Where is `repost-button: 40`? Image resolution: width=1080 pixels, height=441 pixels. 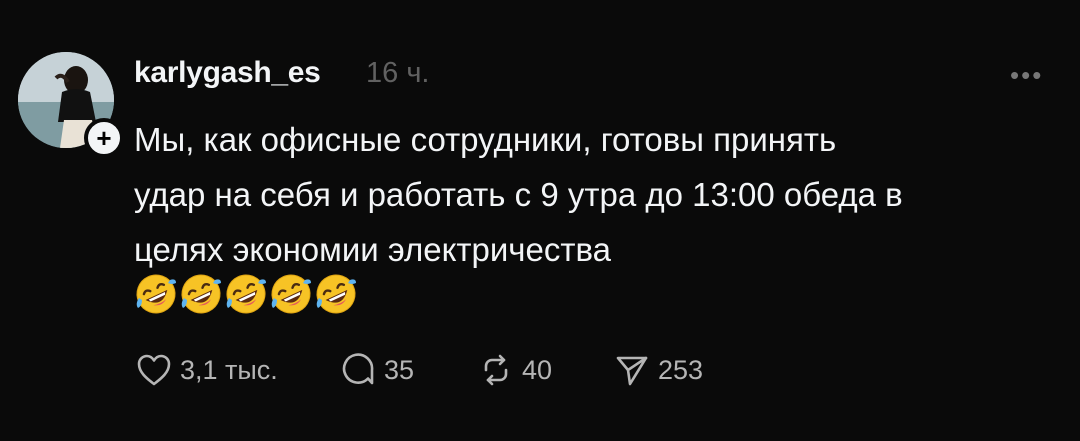
repost-button: 40 is located at coordinates (515, 370).